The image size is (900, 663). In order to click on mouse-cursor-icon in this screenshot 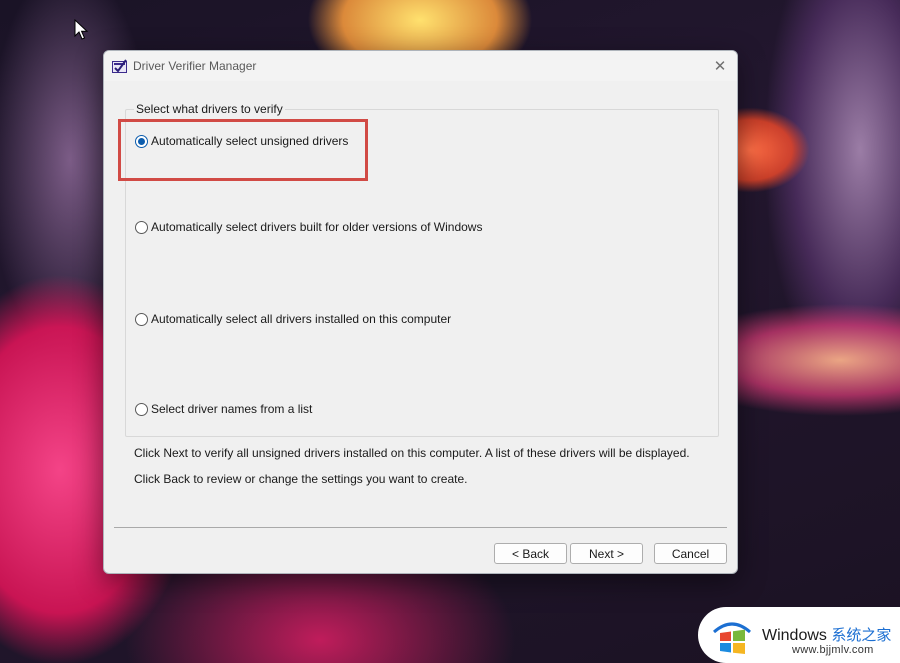, I will do `click(81, 29)`.